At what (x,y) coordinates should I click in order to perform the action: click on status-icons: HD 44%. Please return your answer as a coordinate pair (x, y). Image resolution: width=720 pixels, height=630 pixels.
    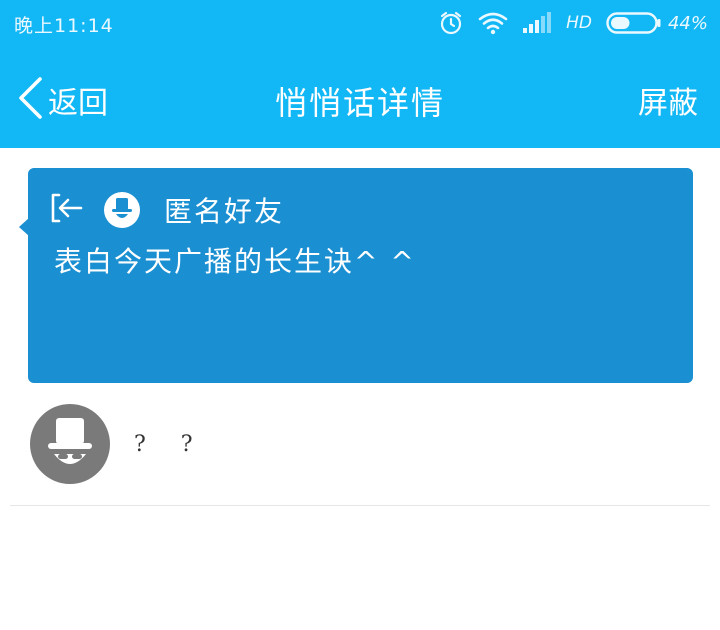
    Looking at the image, I should click on (573, 23).